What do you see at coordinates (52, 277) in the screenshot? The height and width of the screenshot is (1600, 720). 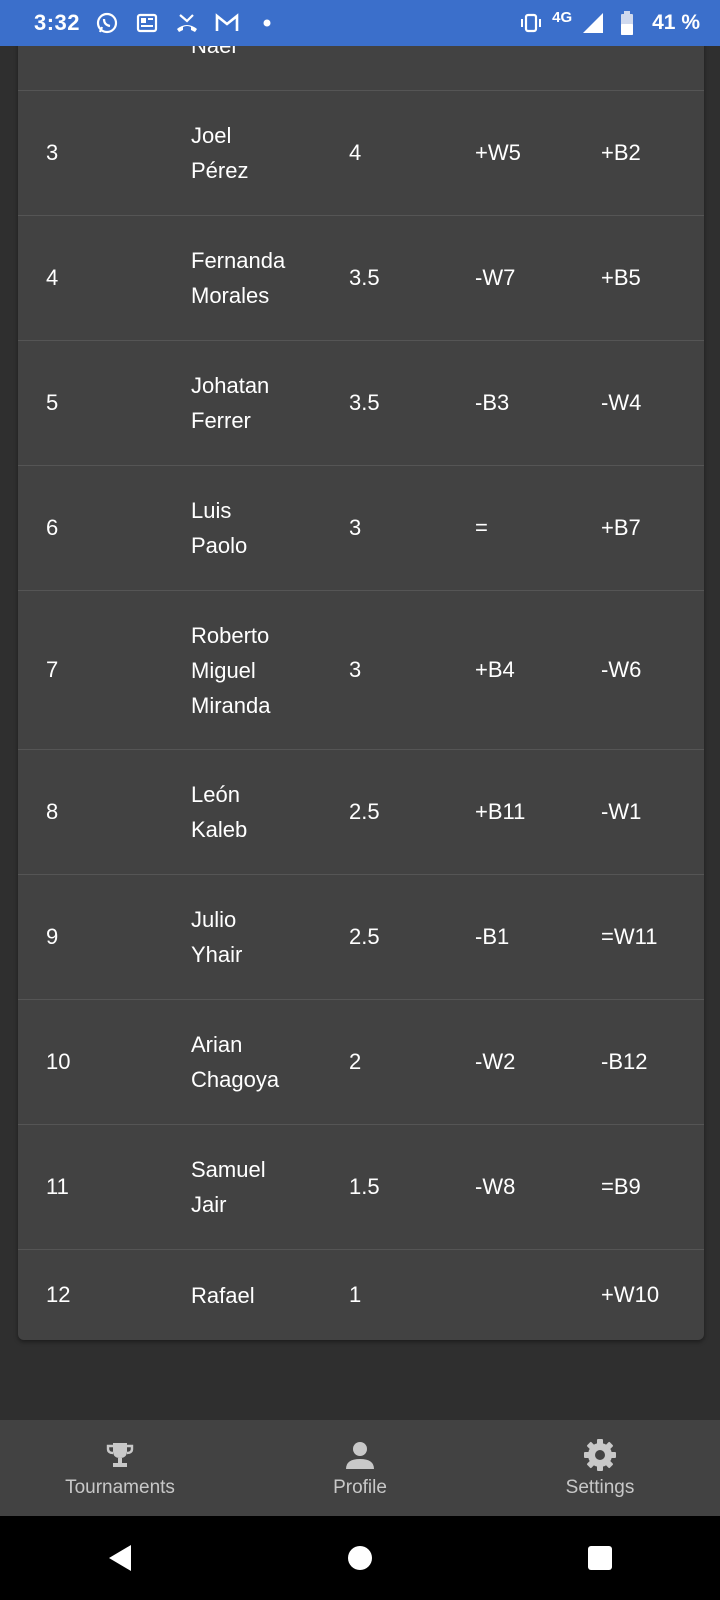 I see `rank-cell: 4` at bounding box center [52, 277].